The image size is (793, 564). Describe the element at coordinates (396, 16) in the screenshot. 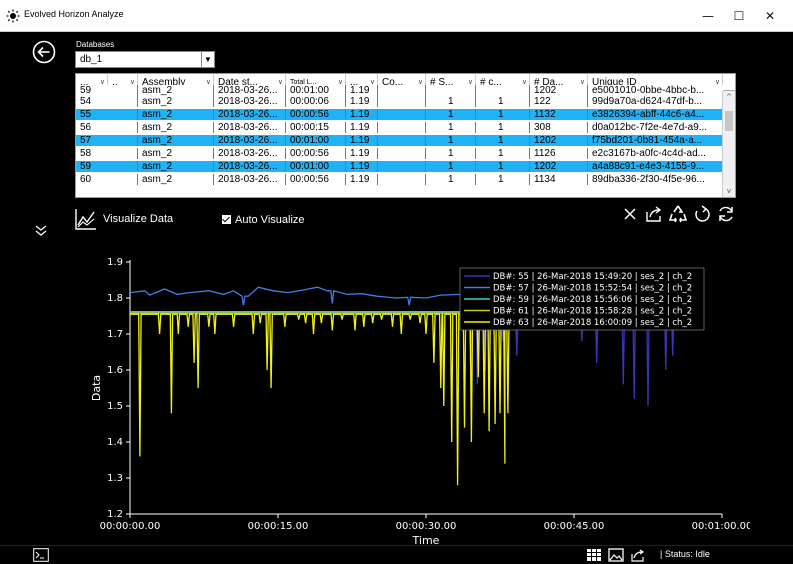

I see `title-bar: Evolved Horizon Analyze — ☐ ✕` at that location.